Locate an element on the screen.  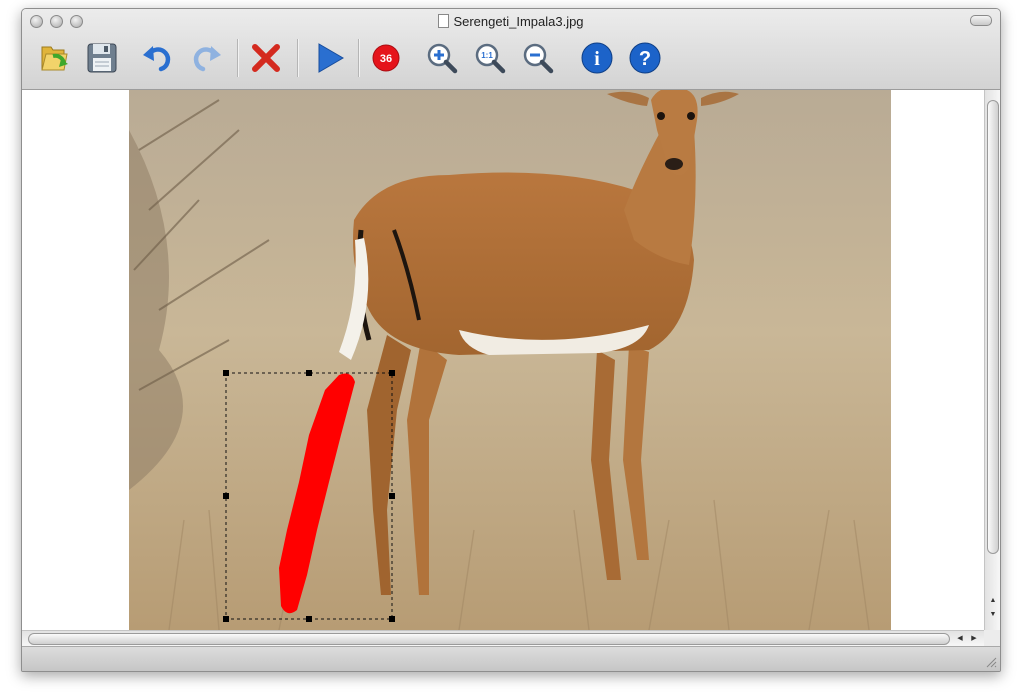
info-button: i is located at coordinates (597, 58).